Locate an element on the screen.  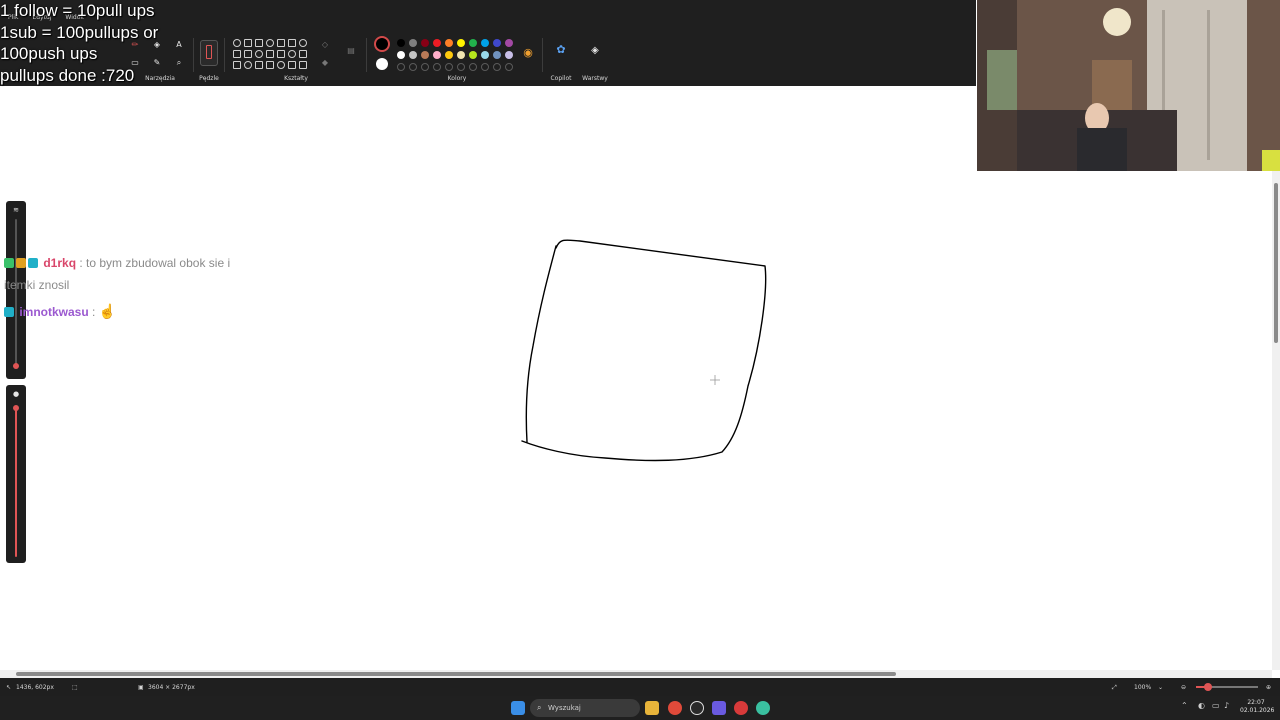
volume-icon: ♪ is located at coordinates (1226, 705).